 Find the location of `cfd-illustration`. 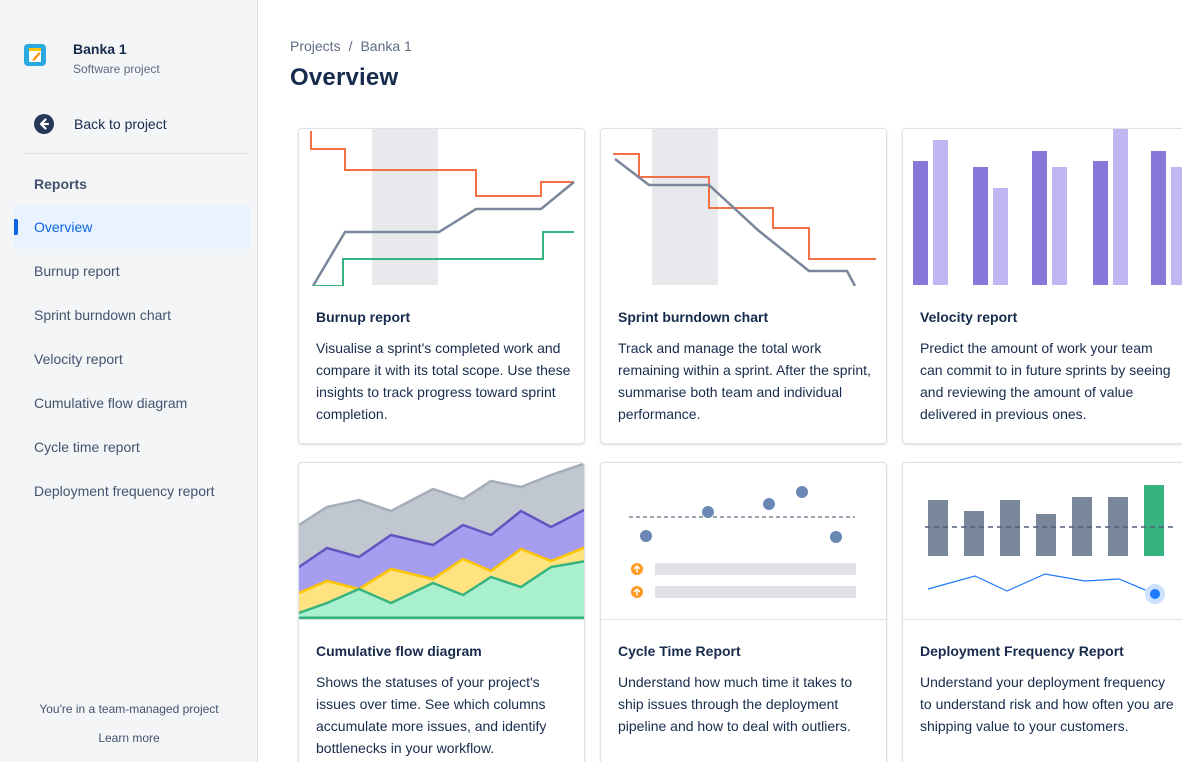

cfd-illustration is located at coordinates (441, 541).